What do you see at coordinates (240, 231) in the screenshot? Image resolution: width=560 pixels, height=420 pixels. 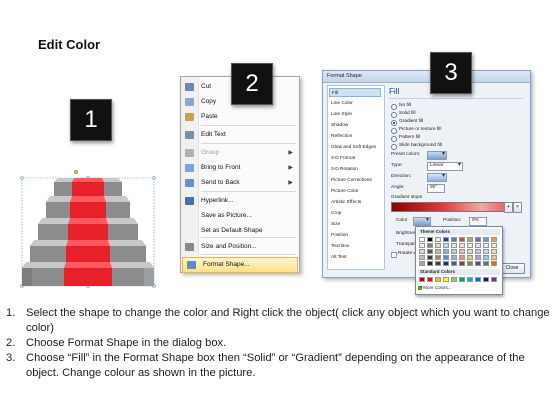 I see `menu-item-set-as-default-shape: Set as Default Shape` at bounding box center [240, 231].